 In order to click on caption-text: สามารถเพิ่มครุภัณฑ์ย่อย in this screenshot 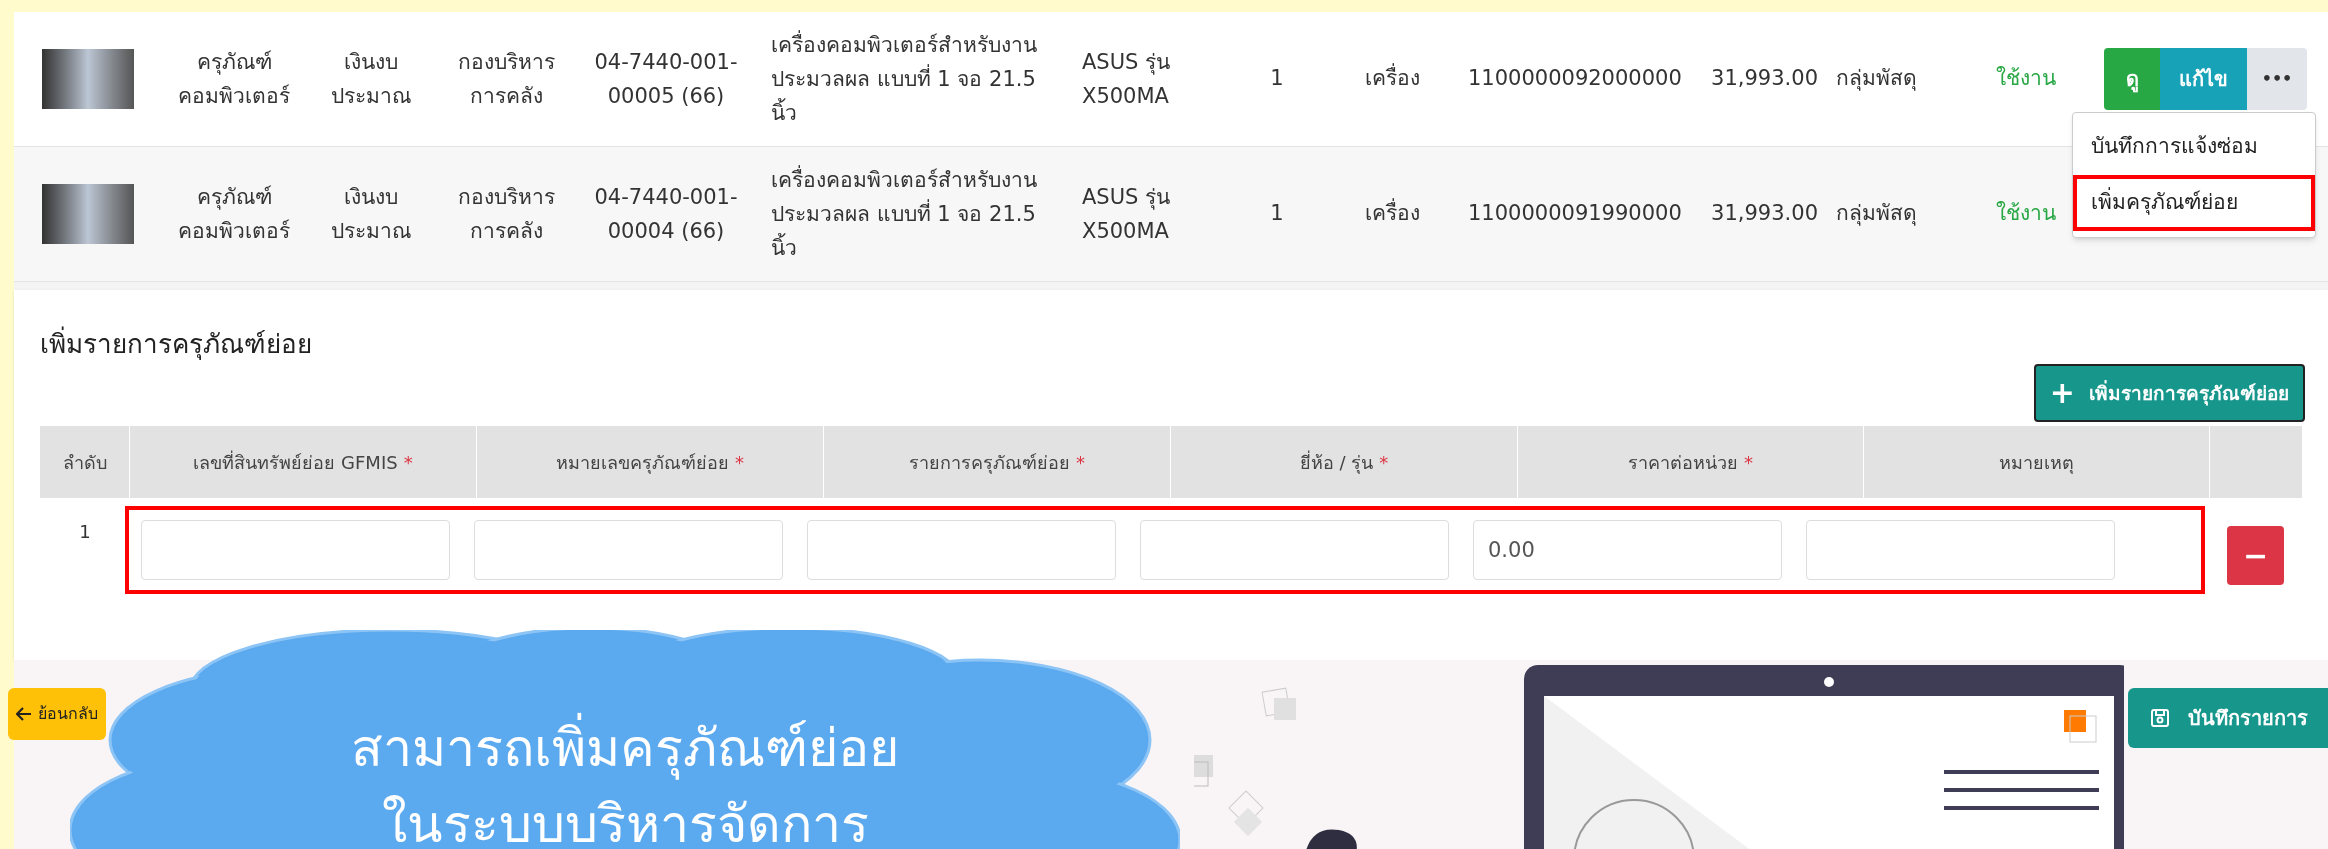, I will do `click(625, 748)`.